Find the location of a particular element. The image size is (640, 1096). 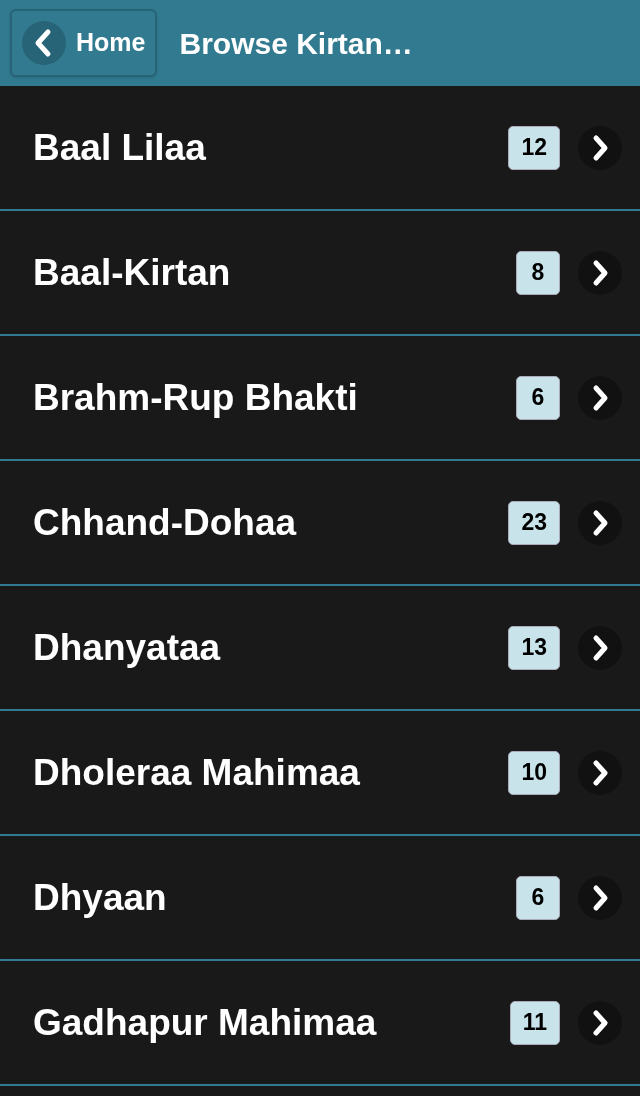

item-label: Dholeraa Mahimaa is located at coordinates (197, 772).